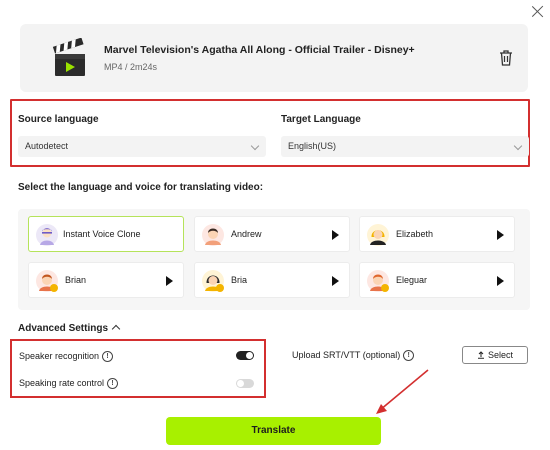  Describe the element at coordinates (437, 280) in the screenshot. I see `voice-card-eleguar: Eleguar` at that location.